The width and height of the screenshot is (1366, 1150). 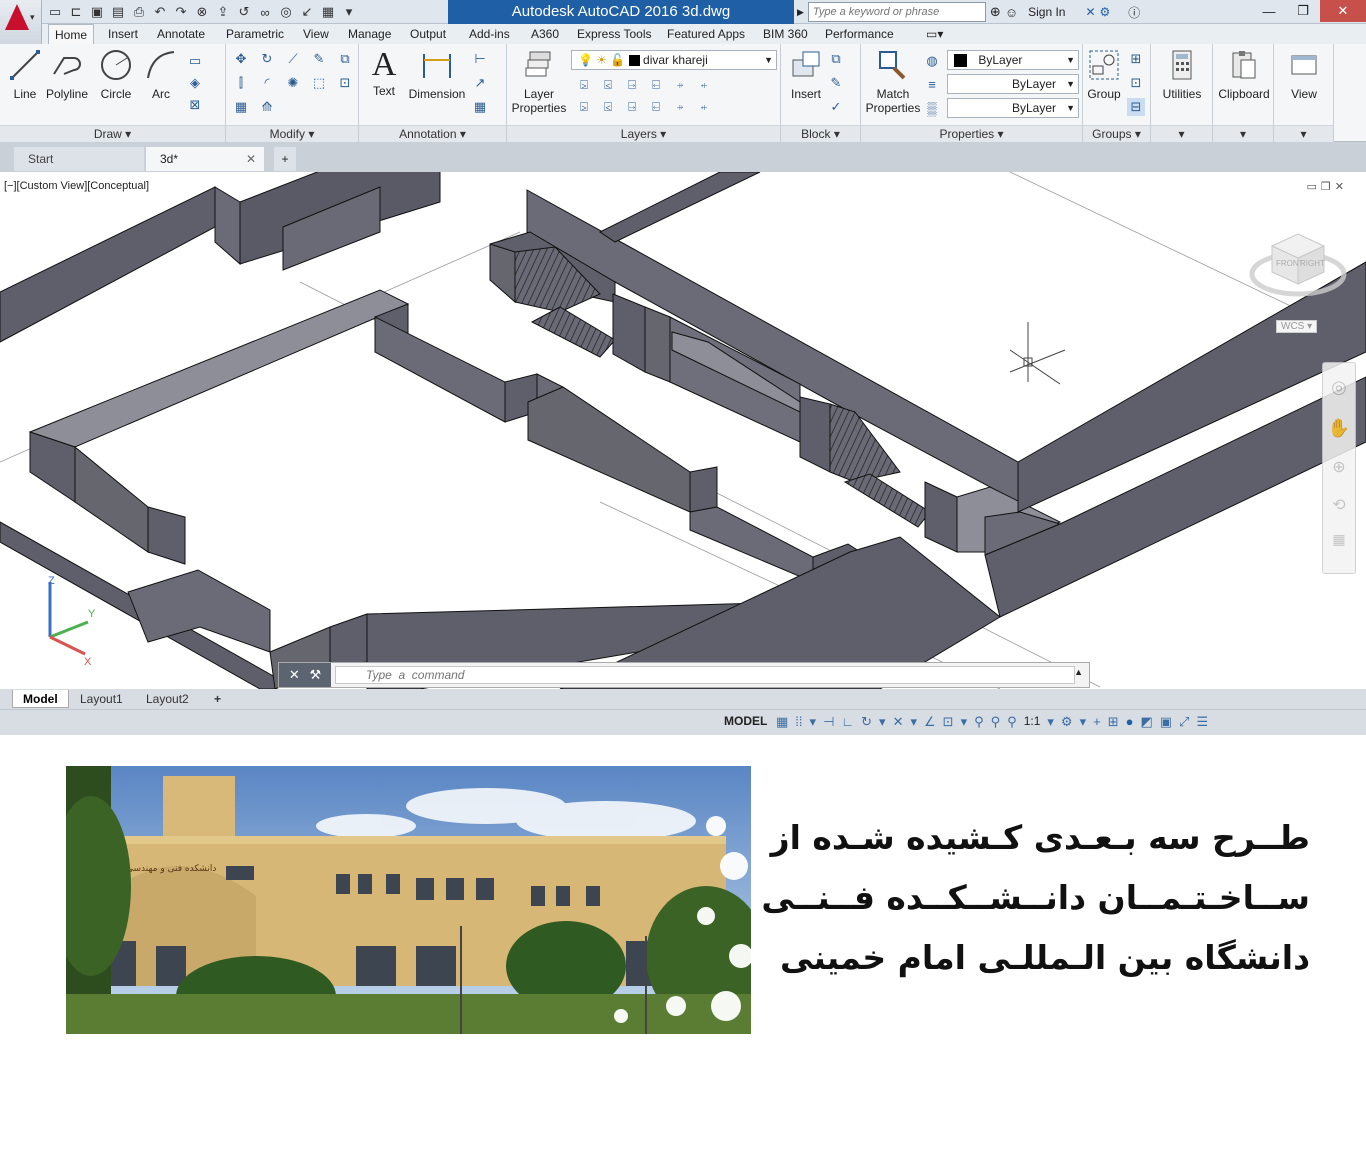 I want to click on layer-off-icon: ⍄, so click(x=584, y=85).